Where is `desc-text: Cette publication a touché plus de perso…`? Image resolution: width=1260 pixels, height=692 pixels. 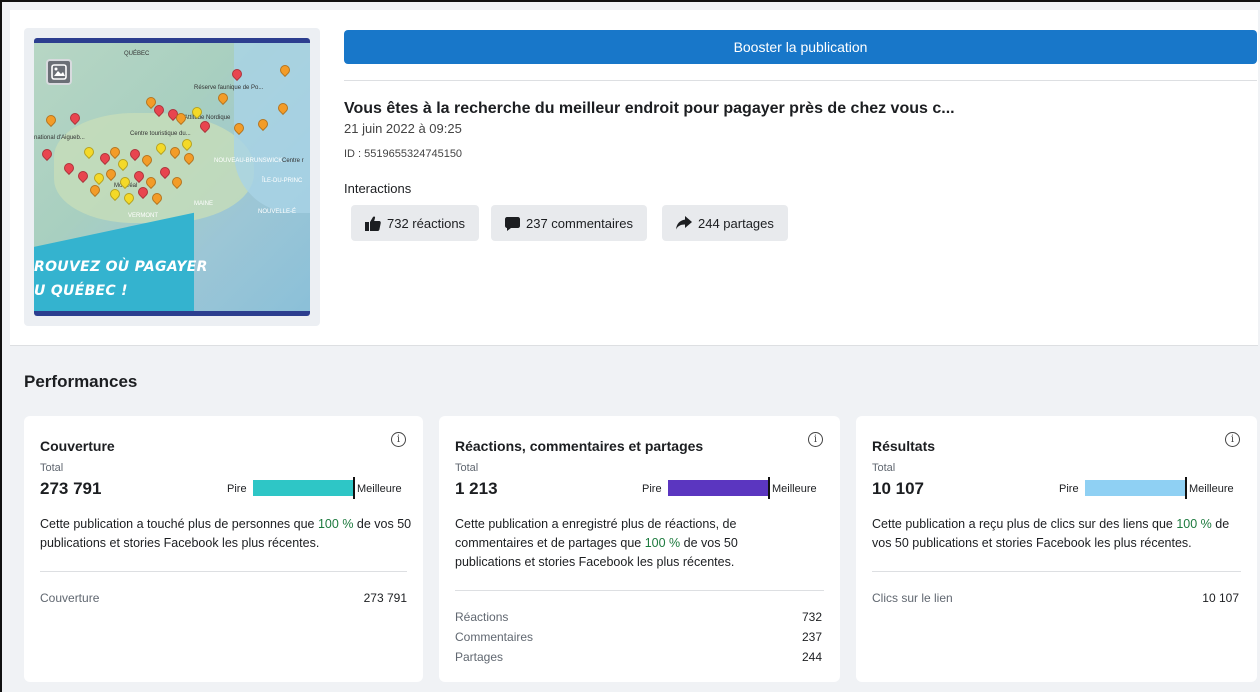
desc-text: Cette publication a touché plus de perso… is located at coordinates (179, 524).